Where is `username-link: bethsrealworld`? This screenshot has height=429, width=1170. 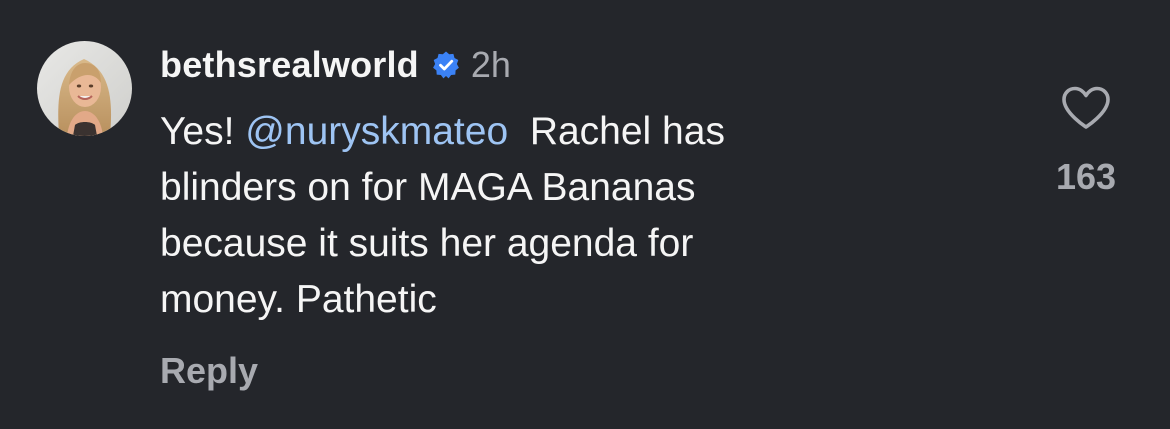
username-link: bethsrealworld is located at coordinates (289, 65).